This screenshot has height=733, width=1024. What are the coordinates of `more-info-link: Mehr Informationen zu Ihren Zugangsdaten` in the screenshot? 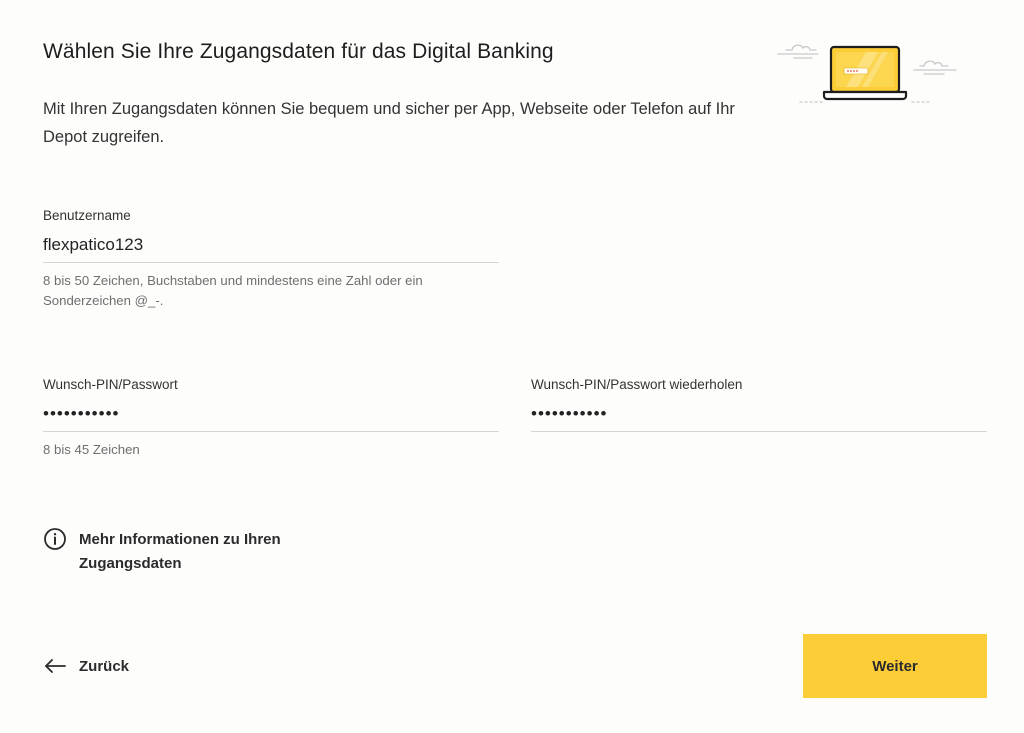 It's located at (176, 552).